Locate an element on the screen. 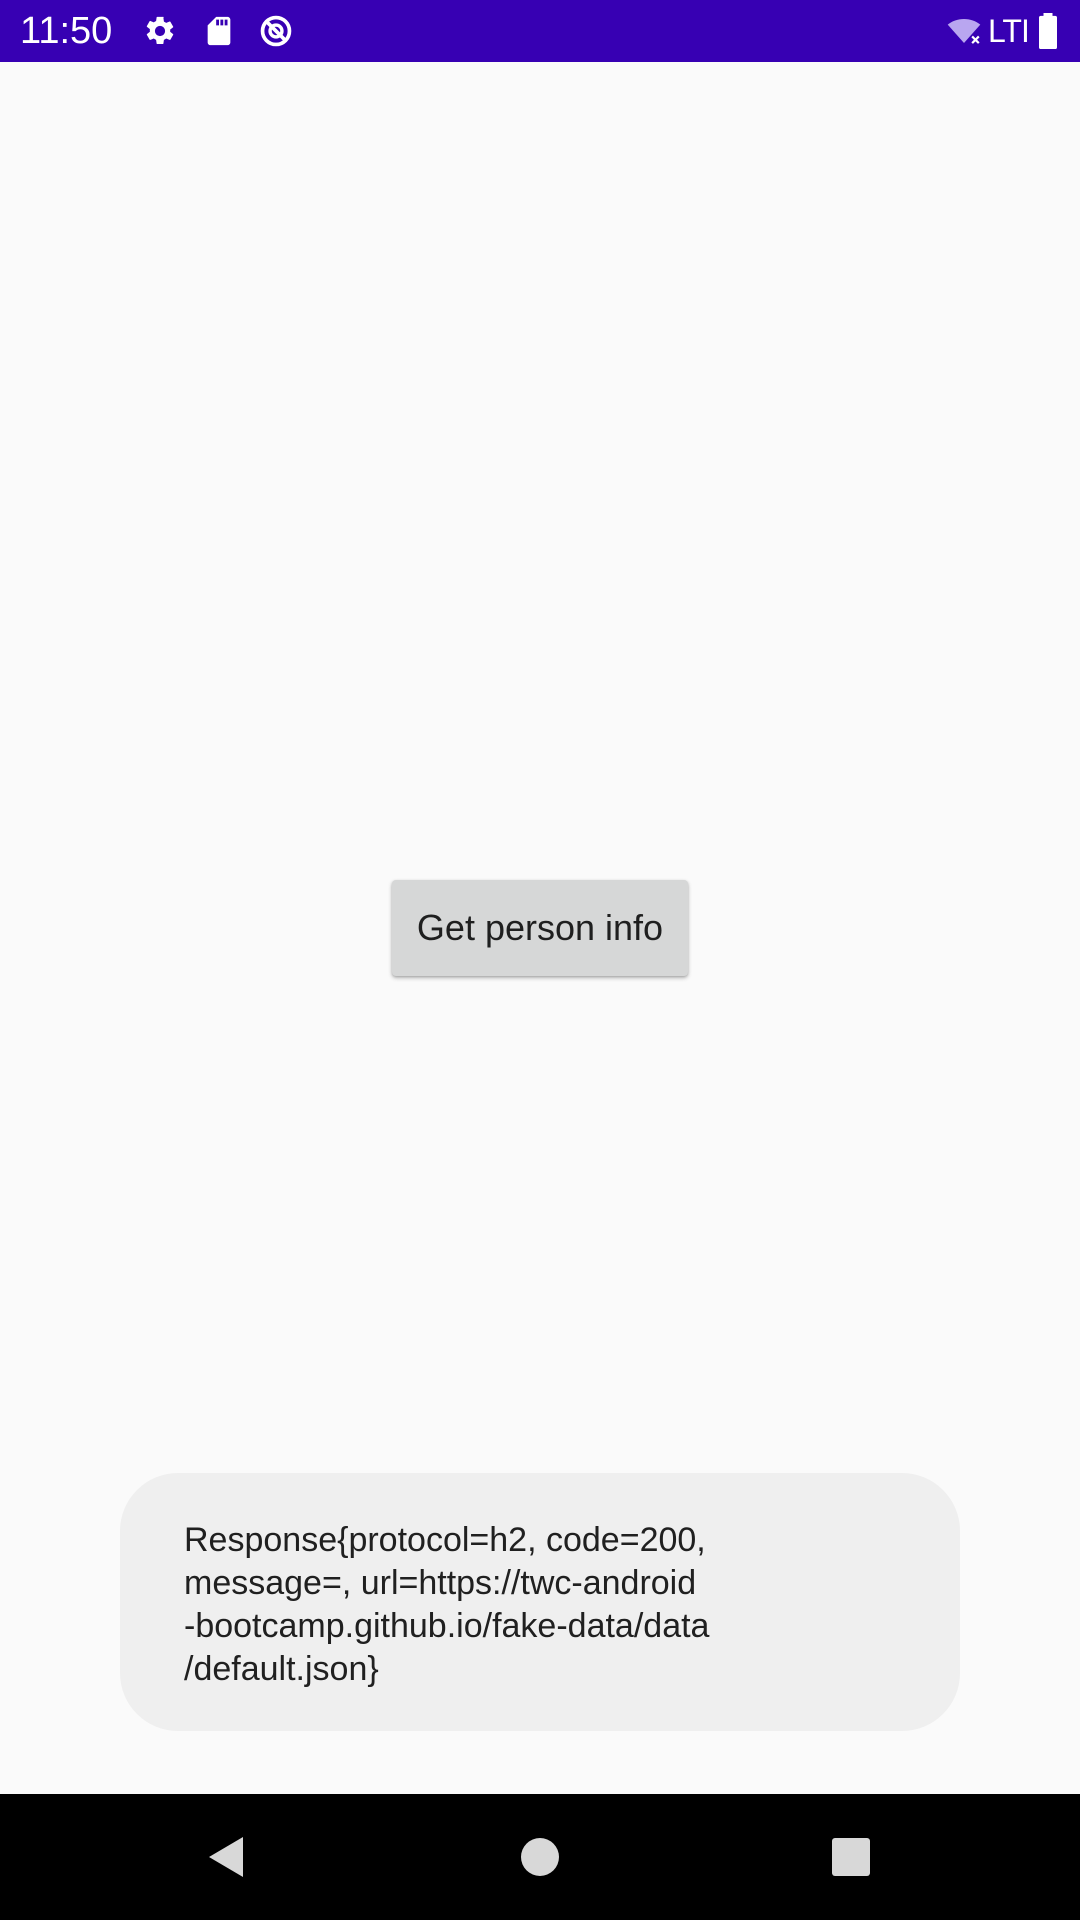 This screenshot has height=1920, width=1080. status-bar: 11:50 LTI is located at coordinates (540, 31).